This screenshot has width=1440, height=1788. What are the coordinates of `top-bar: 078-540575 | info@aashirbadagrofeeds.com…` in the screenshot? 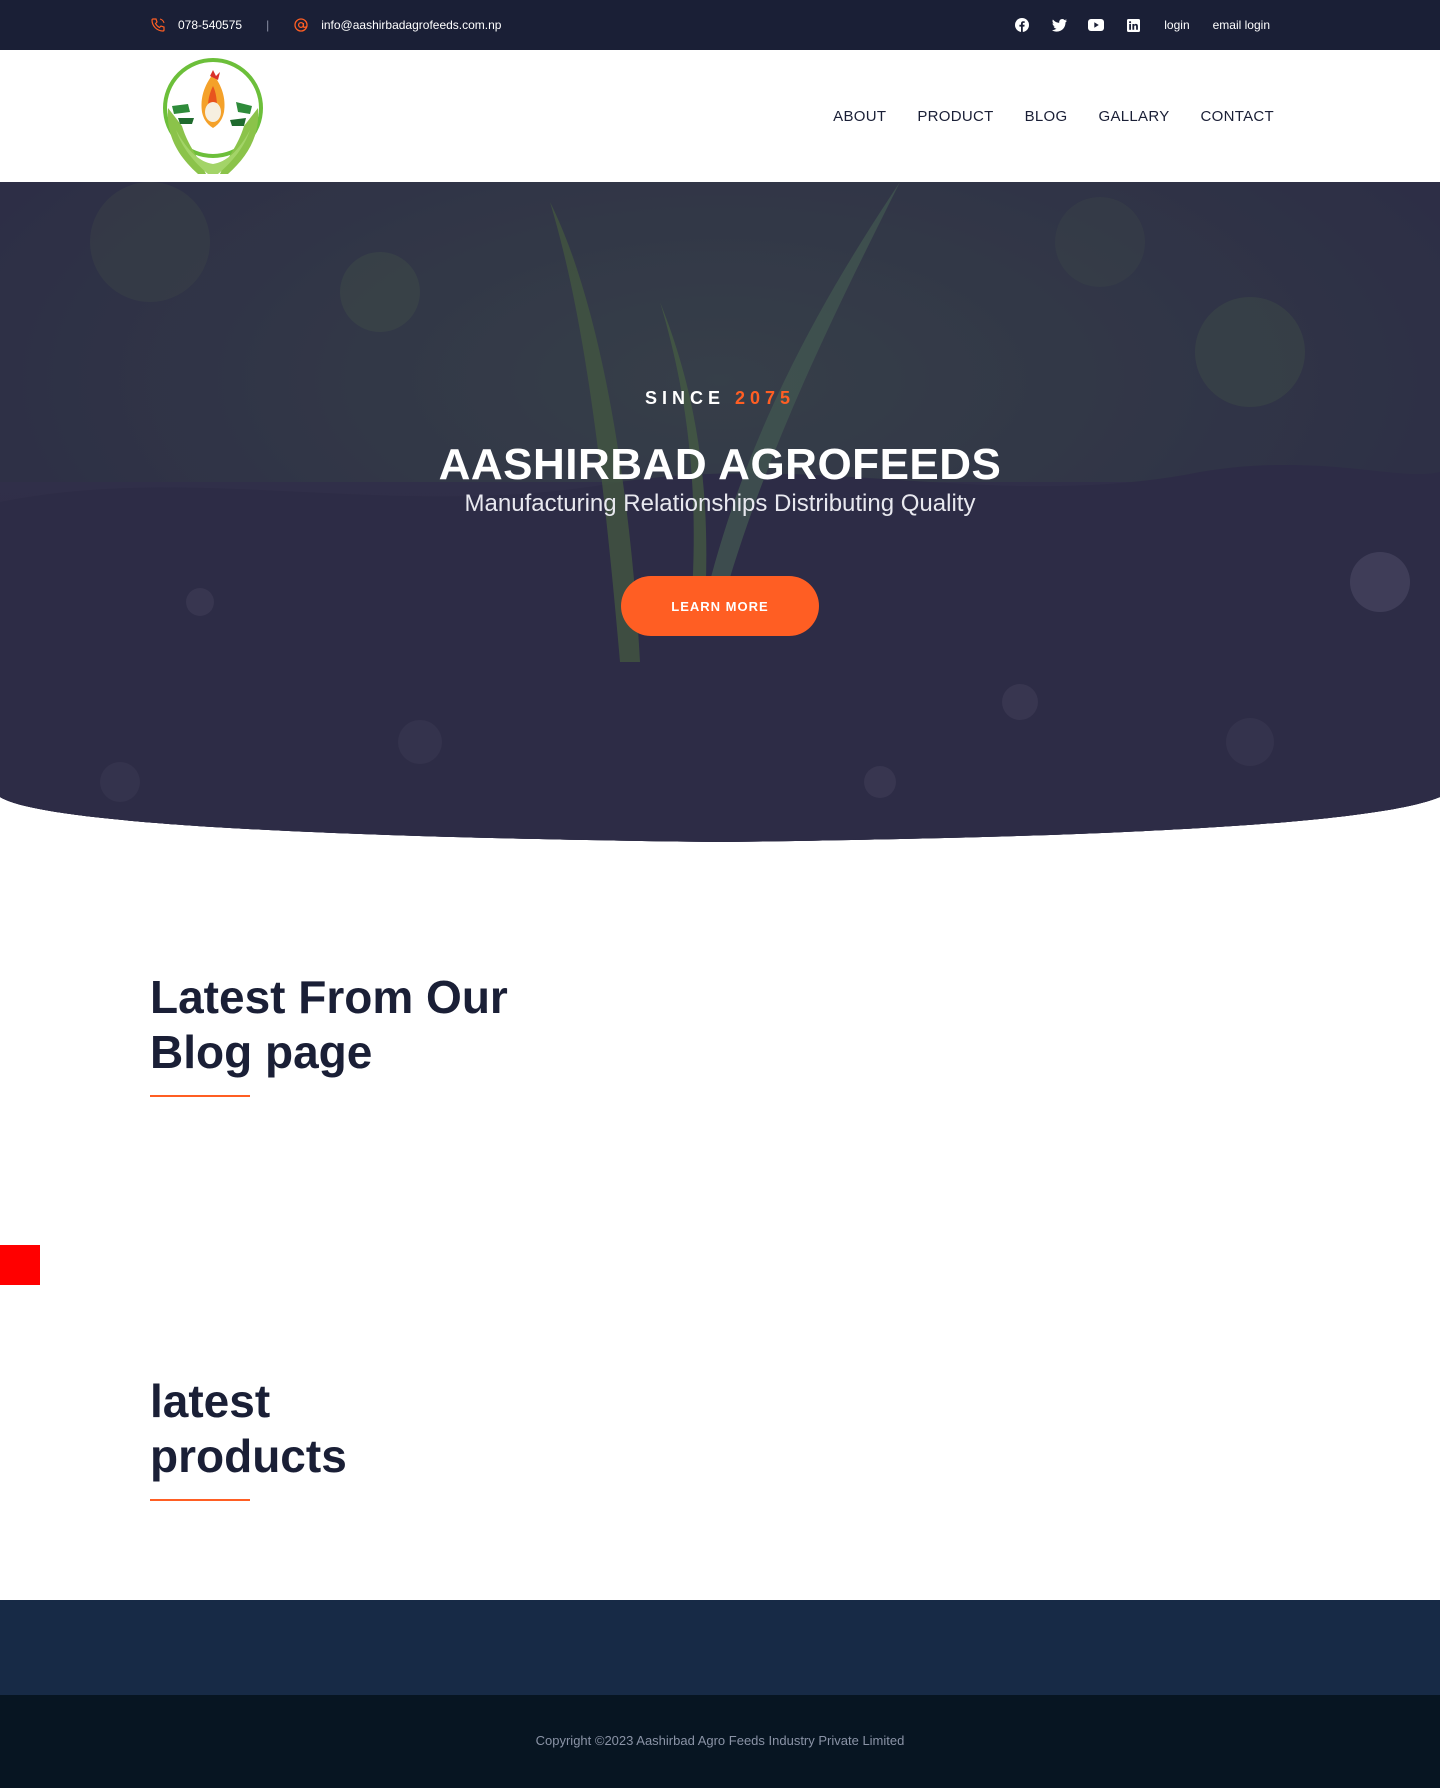 It's located at (720, 25).